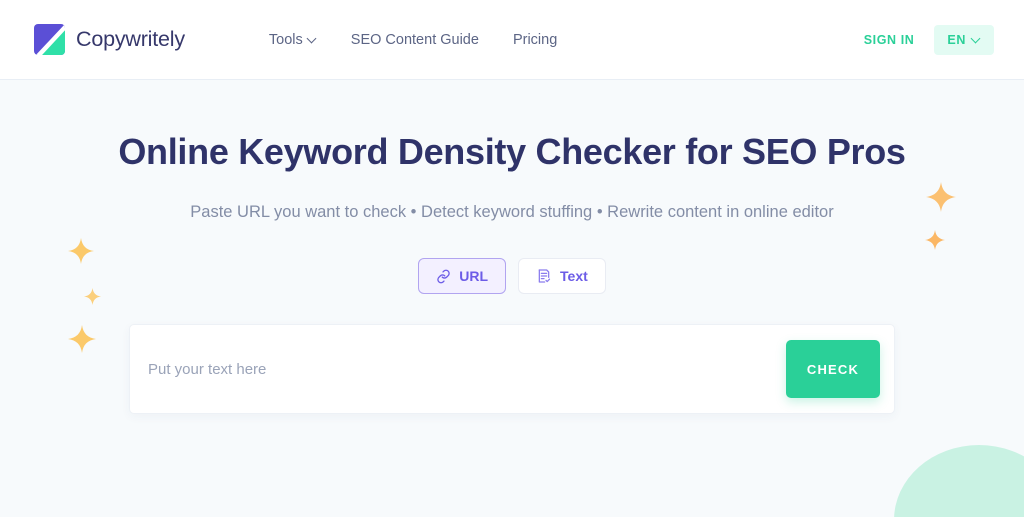  Describe the element at coordinates (512, 276) in the screenshot. I see `input-mode-tabs: URL Text` at that location.